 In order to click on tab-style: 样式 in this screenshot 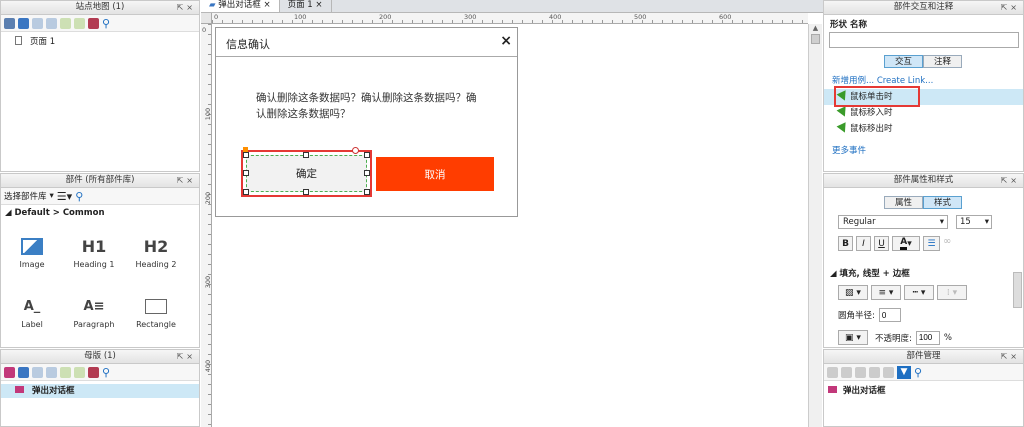, I will do `click(943, 202)`.